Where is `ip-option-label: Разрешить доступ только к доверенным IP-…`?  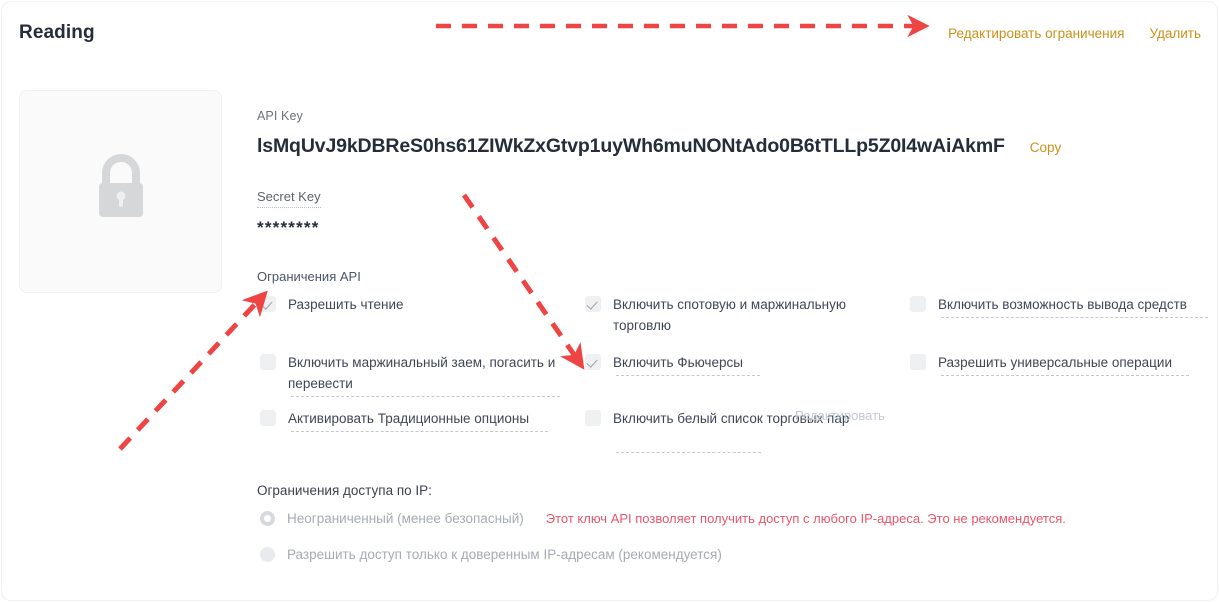
ip-option-label: Разрешить доступ только к доверенным IP-… is located at coordinates (504, 554).